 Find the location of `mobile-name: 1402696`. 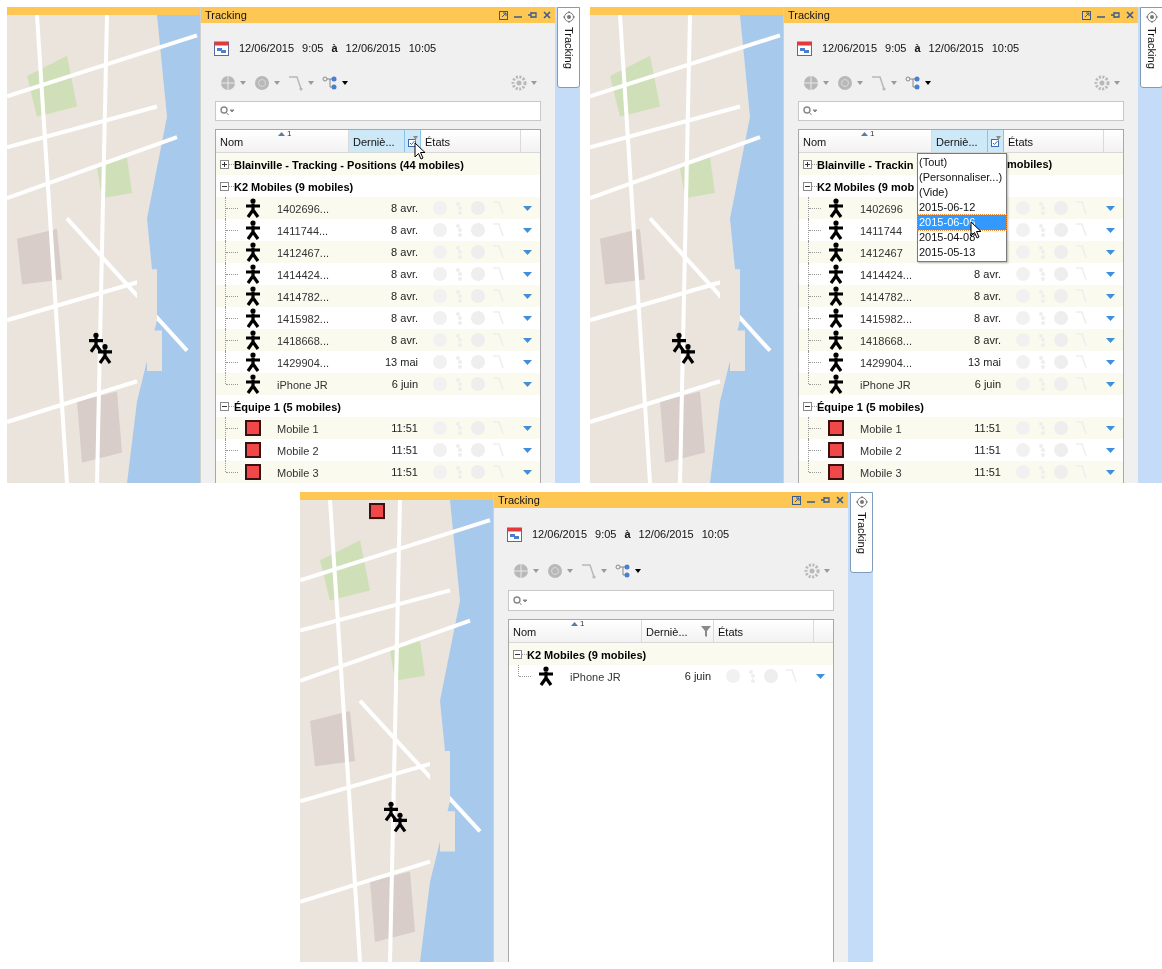

mobile-name: 1402696 is located at coordinates (881, 209).